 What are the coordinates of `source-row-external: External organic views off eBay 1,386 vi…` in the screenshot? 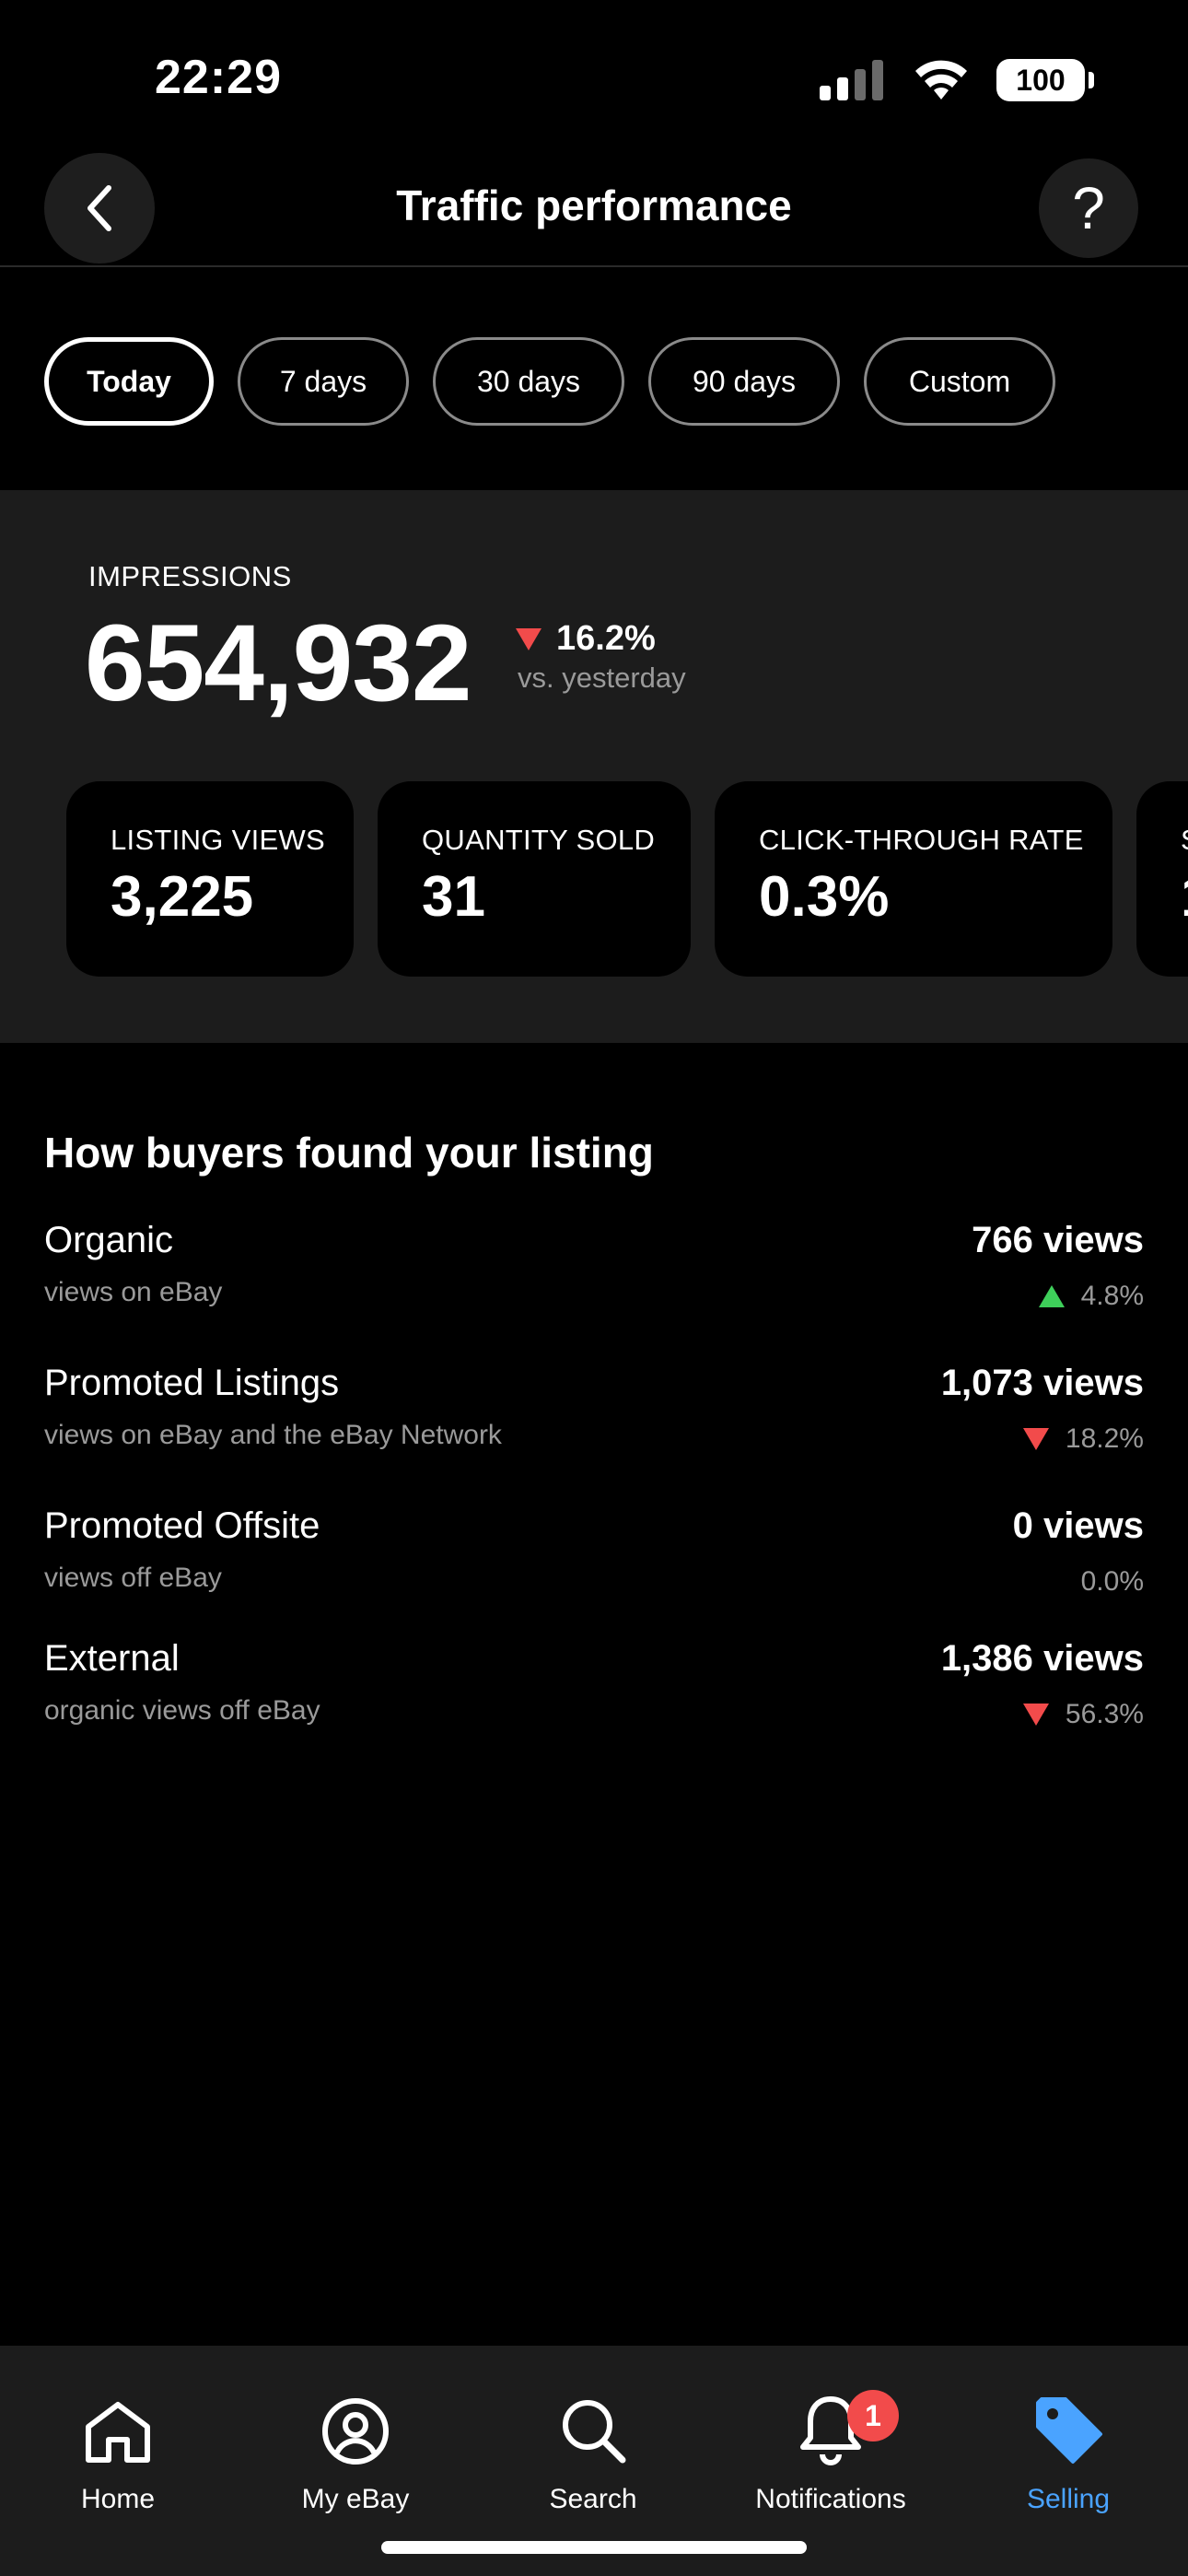 It's located at (594, 1709).